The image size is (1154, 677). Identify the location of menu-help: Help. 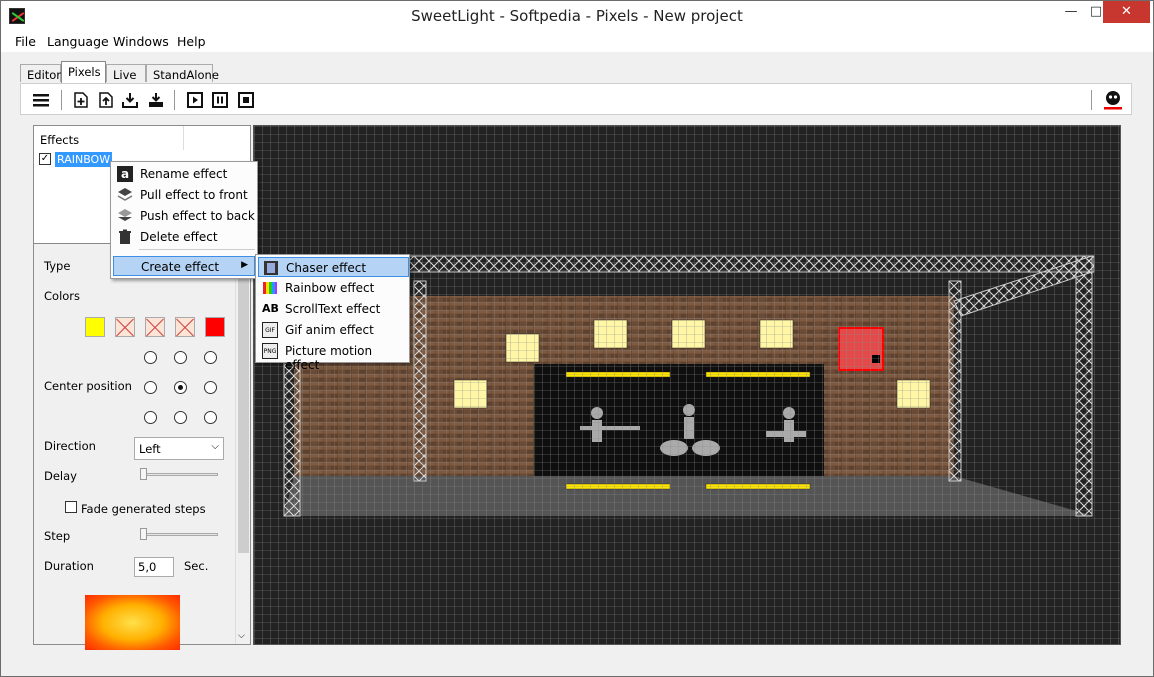
(191, 41).